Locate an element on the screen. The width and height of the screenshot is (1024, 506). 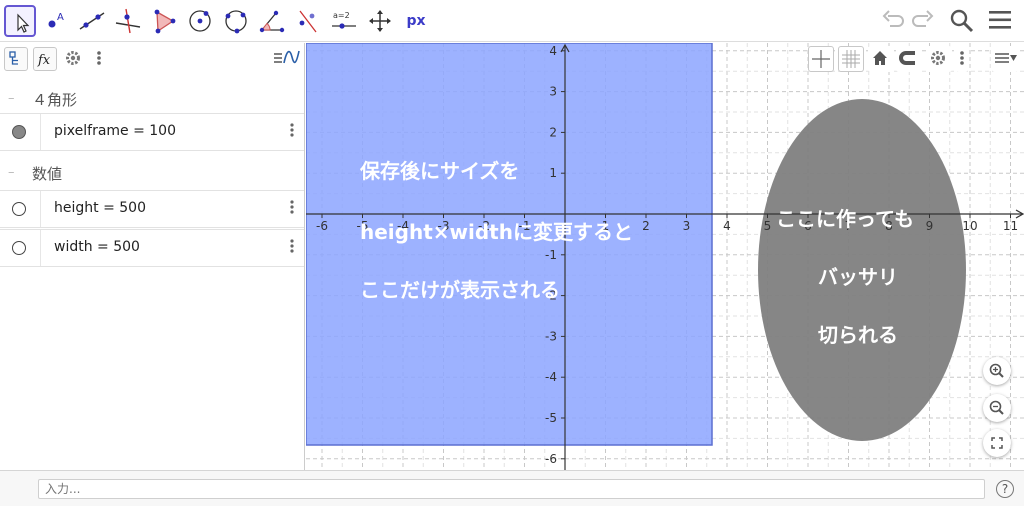
point-icon: A is located at coordinates (56, 20).